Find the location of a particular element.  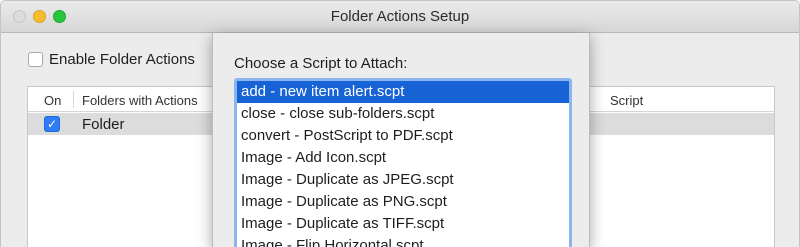

window-title: Folder Actions Setup is located at coordinates (400, 16).